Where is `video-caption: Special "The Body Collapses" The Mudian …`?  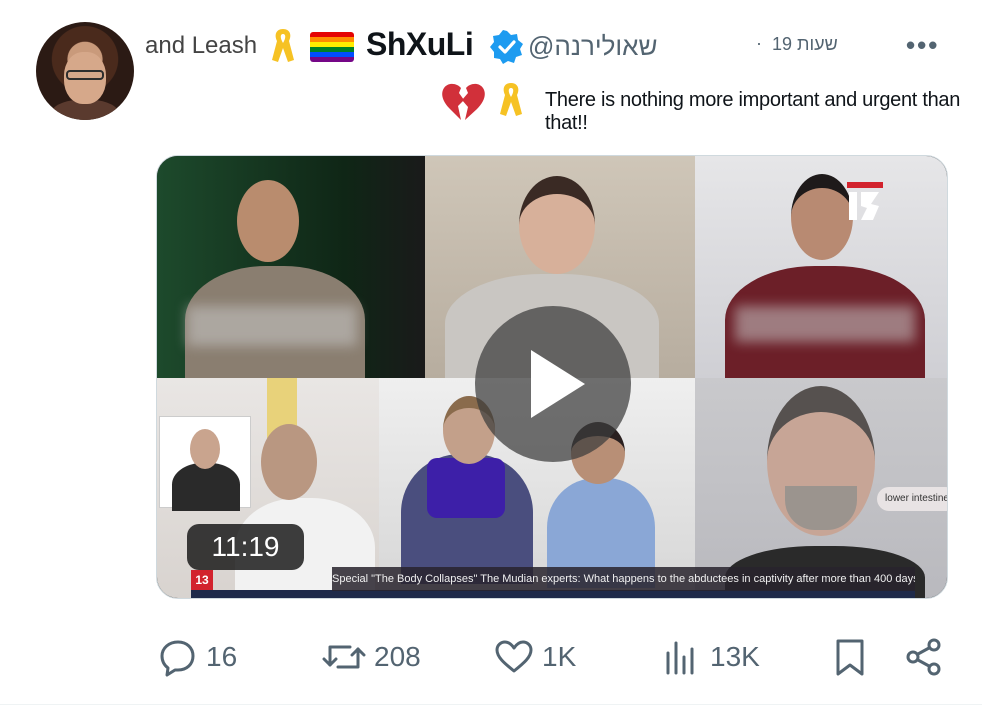 video-caption: Special "The Body Collapses" The Mudian … is located at coordinates (623, 579).